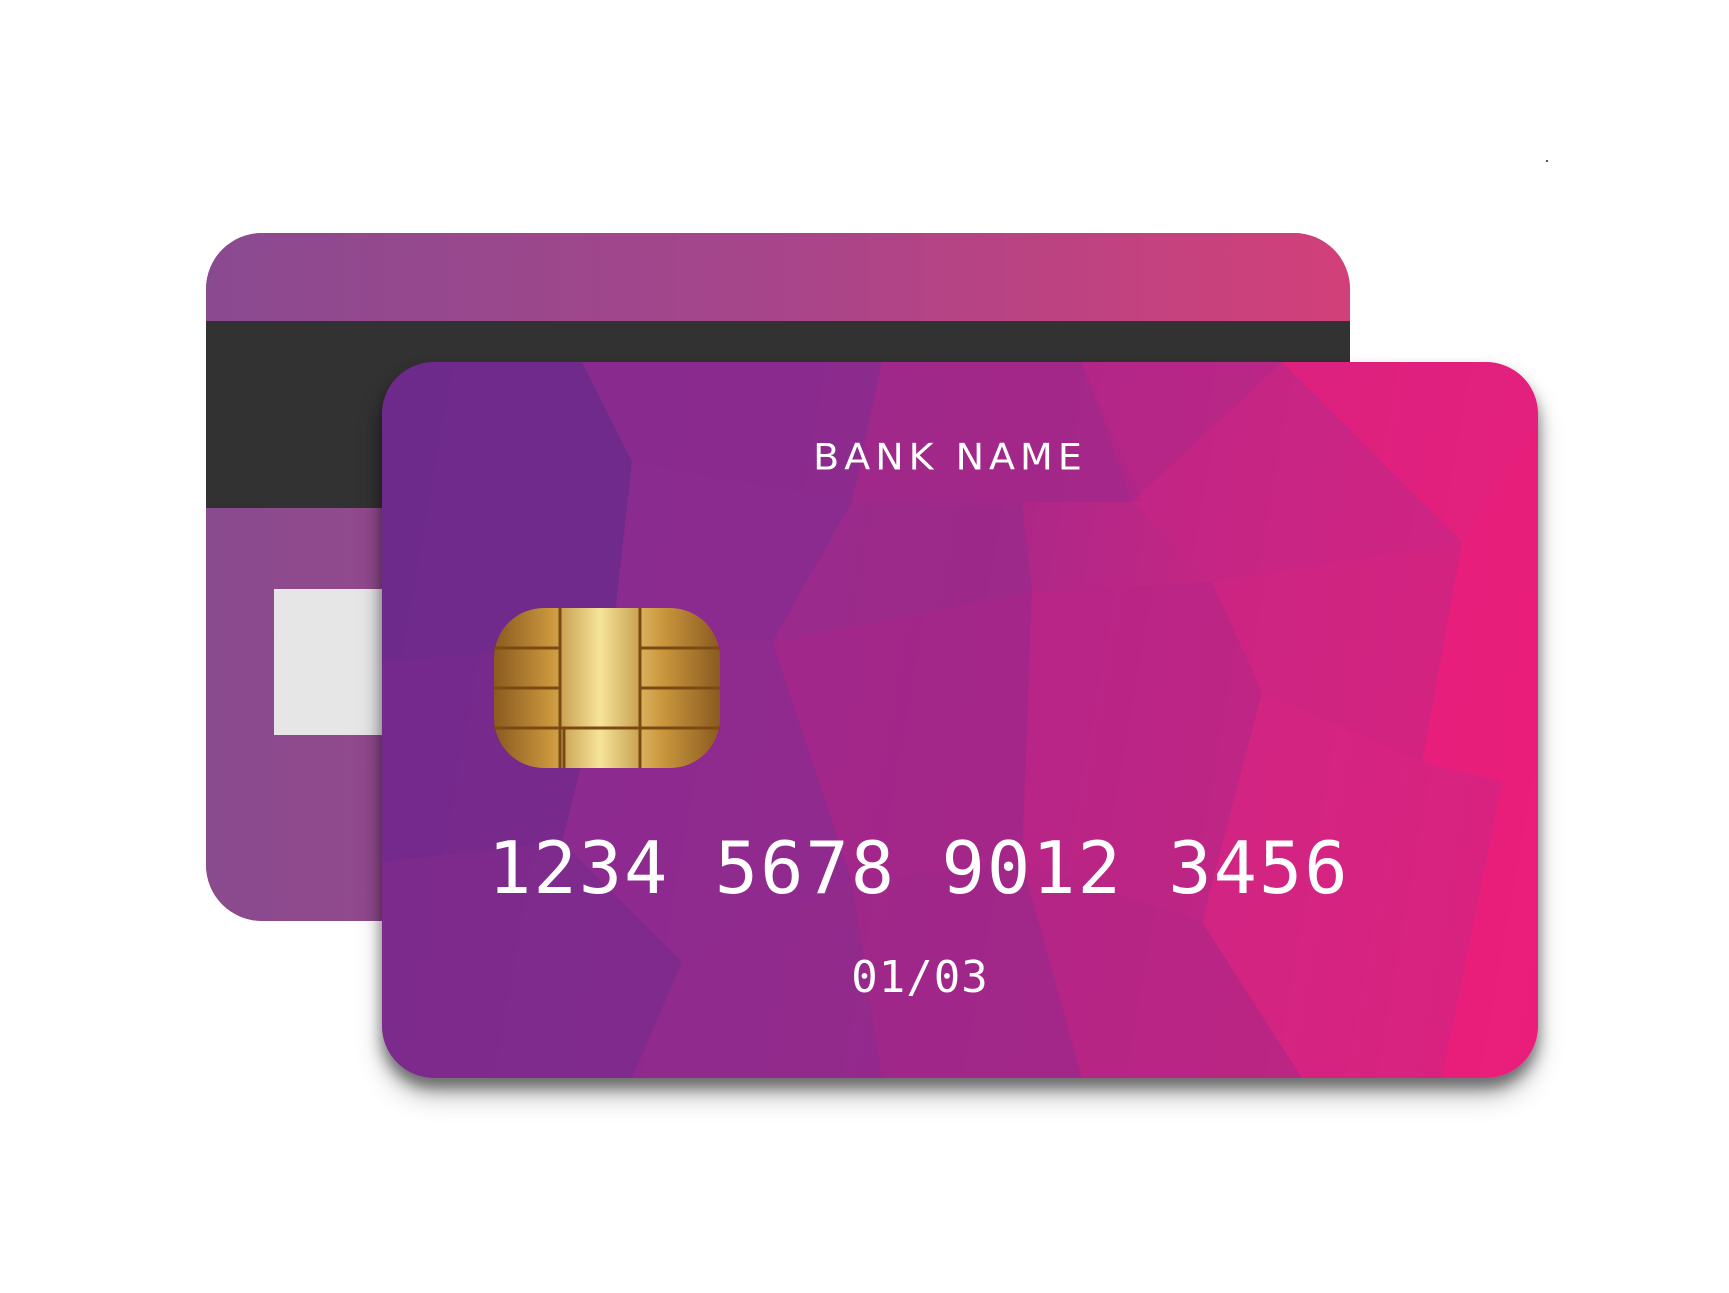 Image resolution: width=1729 pixels, height=1293 pixels. Describe the element at coordinates (607, 688) in the screenshot. I see `emv-chip-icon` at that location.